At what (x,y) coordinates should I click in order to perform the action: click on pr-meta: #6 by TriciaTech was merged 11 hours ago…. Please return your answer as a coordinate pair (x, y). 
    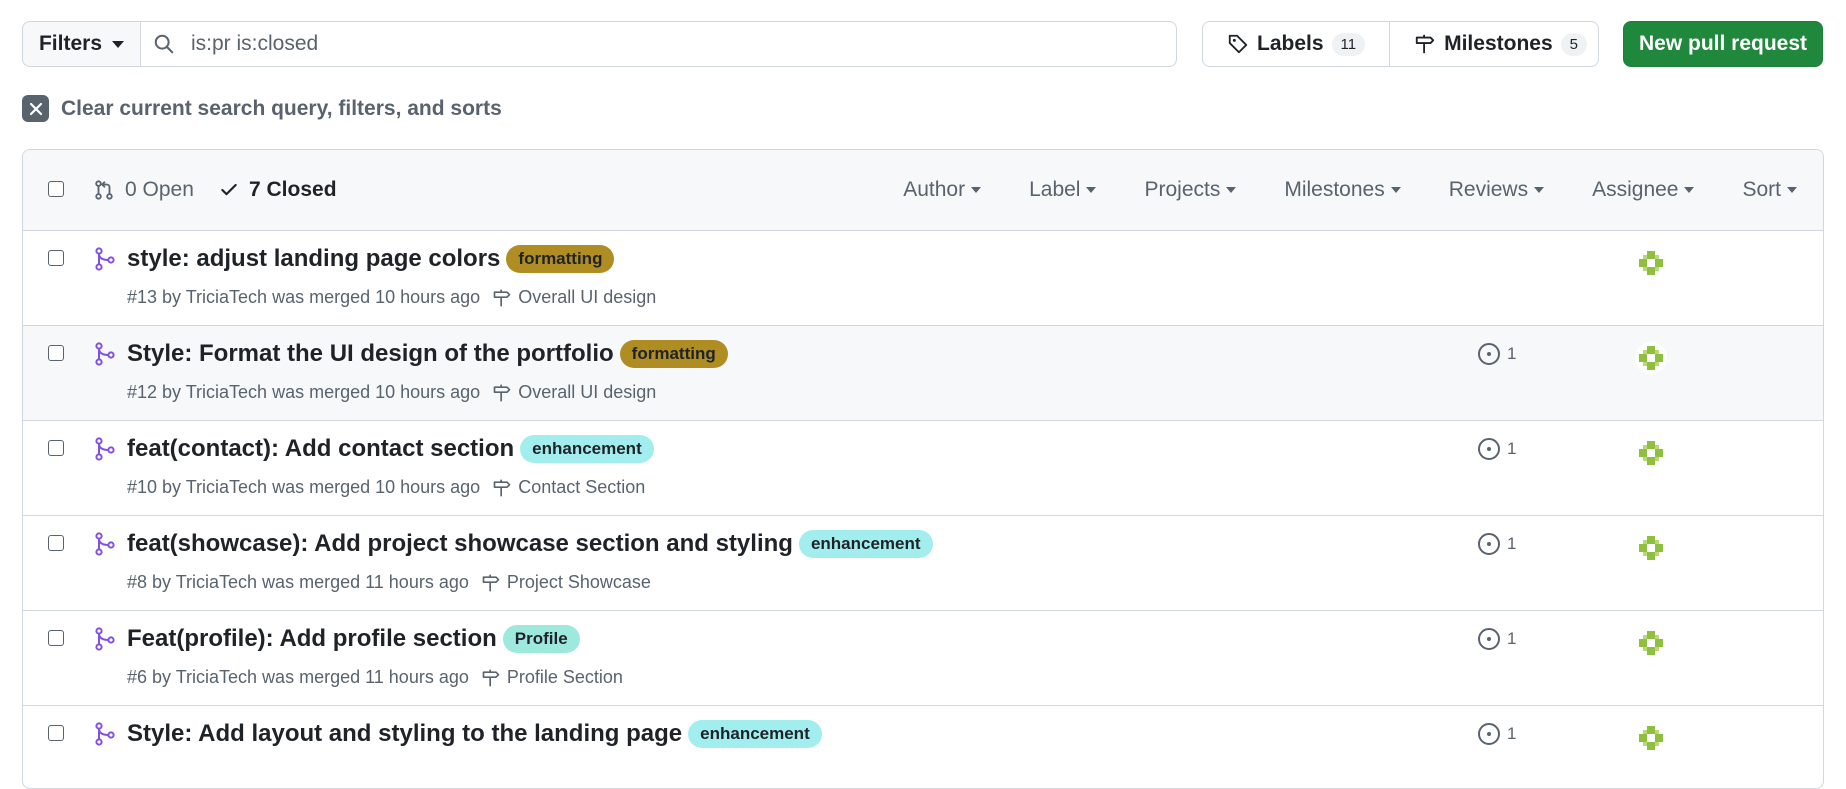
    Looking at the image, I should click on (375, 677).